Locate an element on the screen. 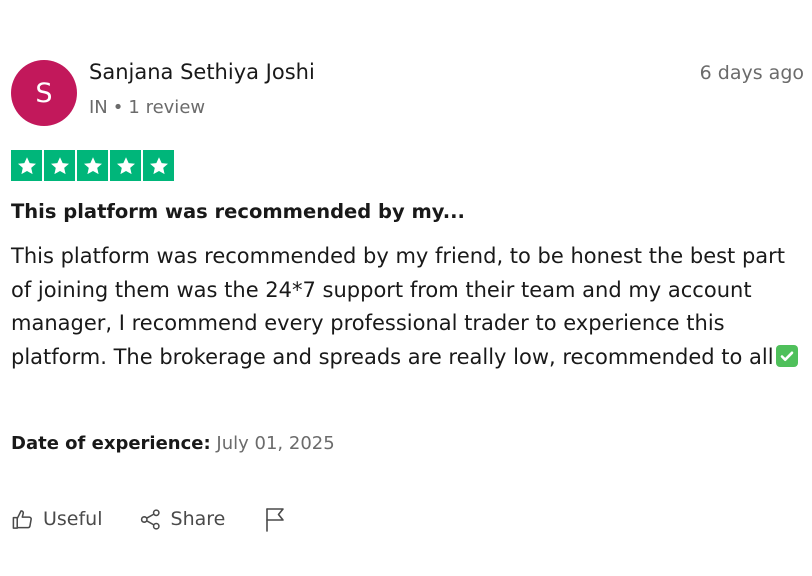 Image resolution: width=812 pixels, height=576 pixels. star-rating is located at coordinates (92, 165).